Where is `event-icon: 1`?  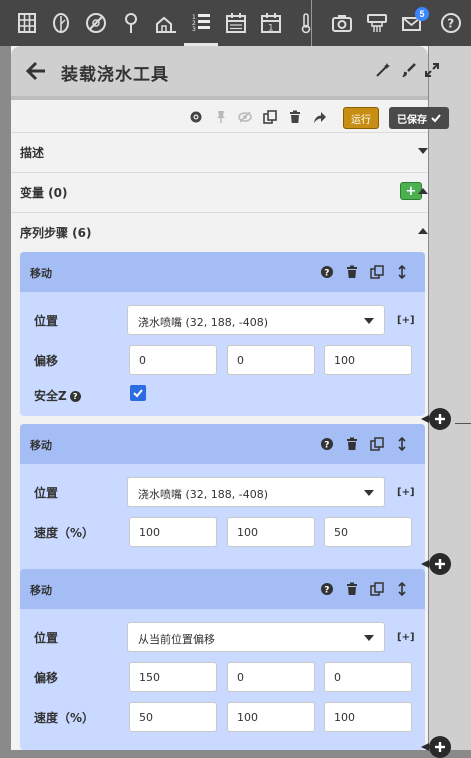 event-icon: 1 is located at coordinates (271, 23).